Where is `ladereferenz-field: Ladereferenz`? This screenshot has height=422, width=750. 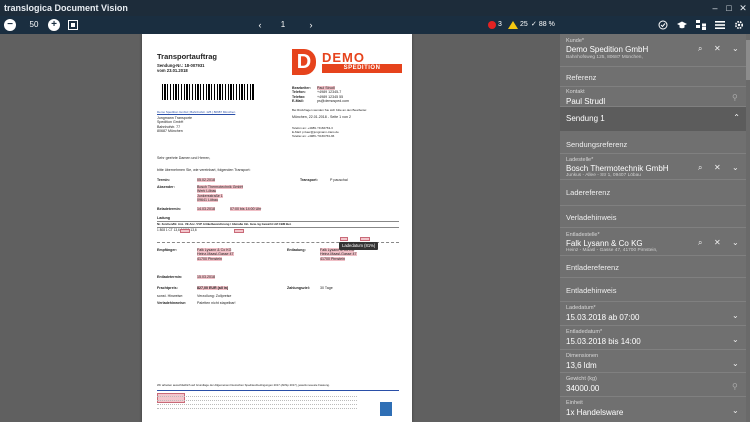
ladereferenz-field: Ladereferenz is located at coordinates (655, 193).